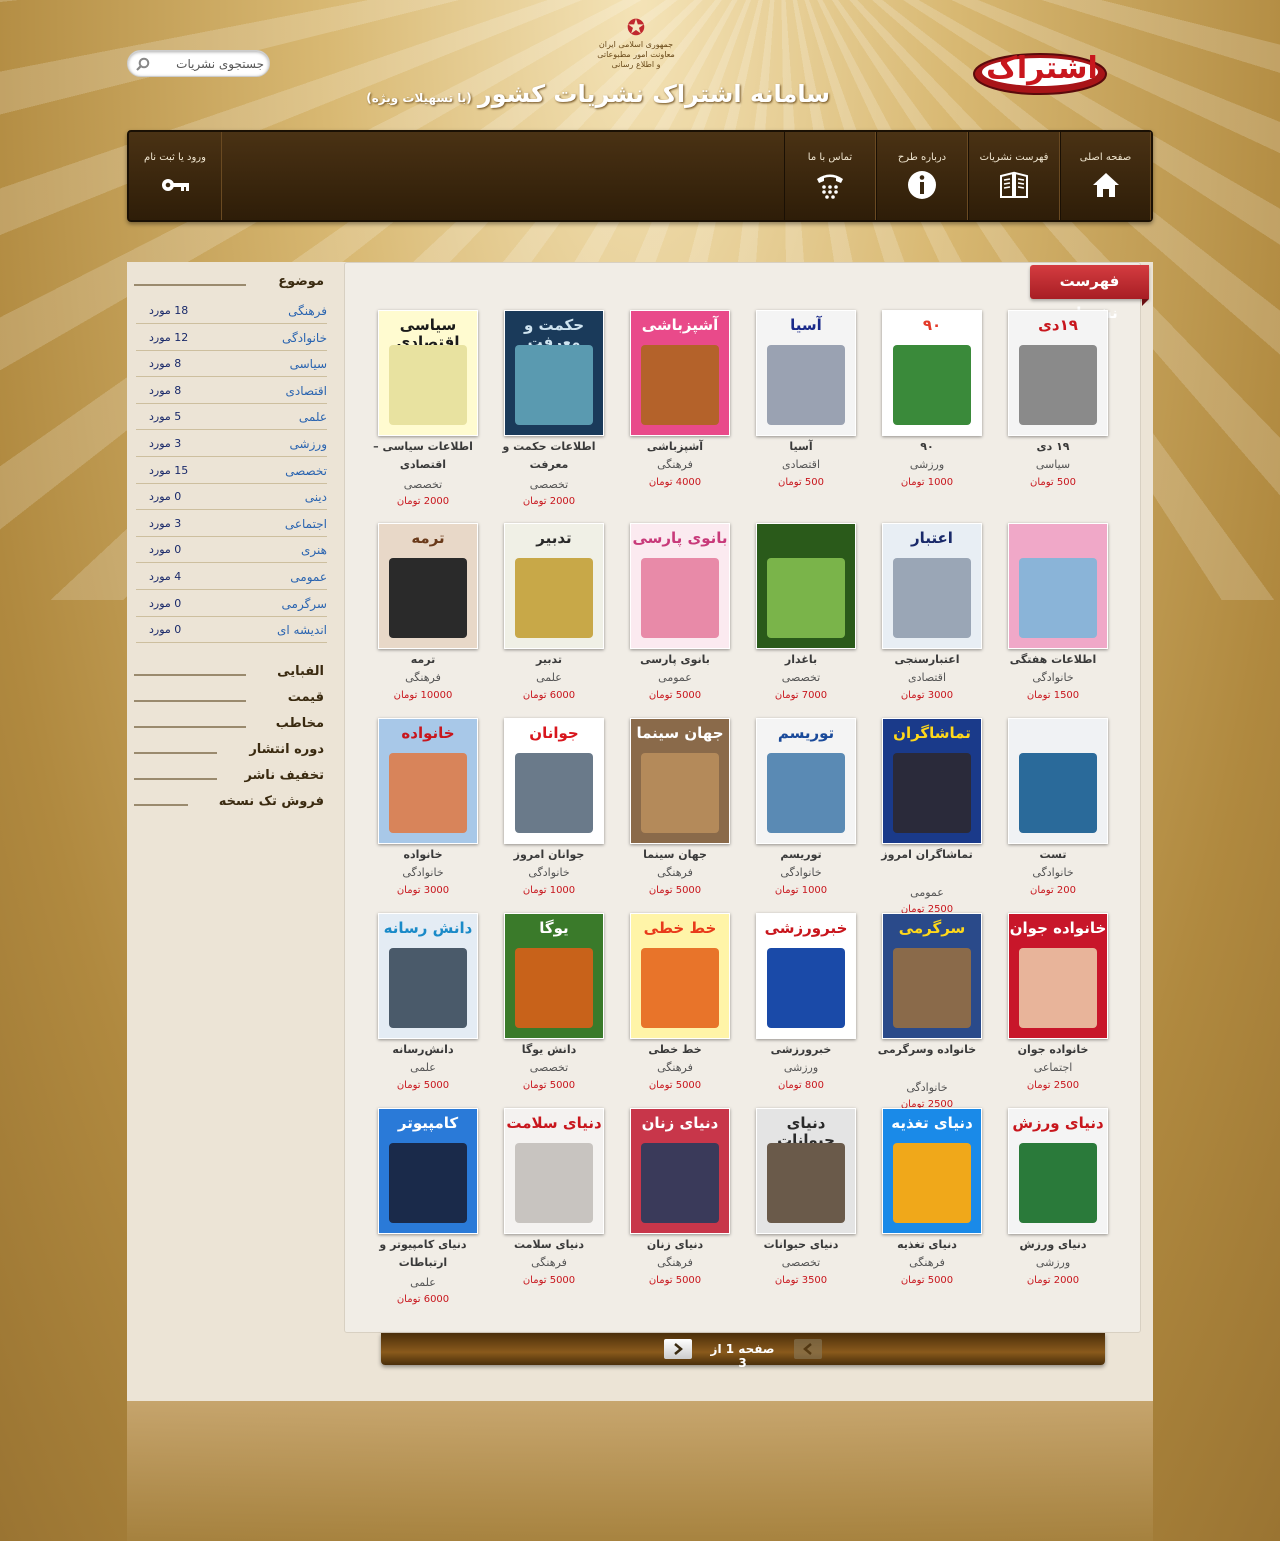 This screenshot has height=1541, width=1280. What do you see at coordinates (1105, 176) in the screenshot?
I see `nav-home: صفحه اصلی` at bounding box center [1105, 176].